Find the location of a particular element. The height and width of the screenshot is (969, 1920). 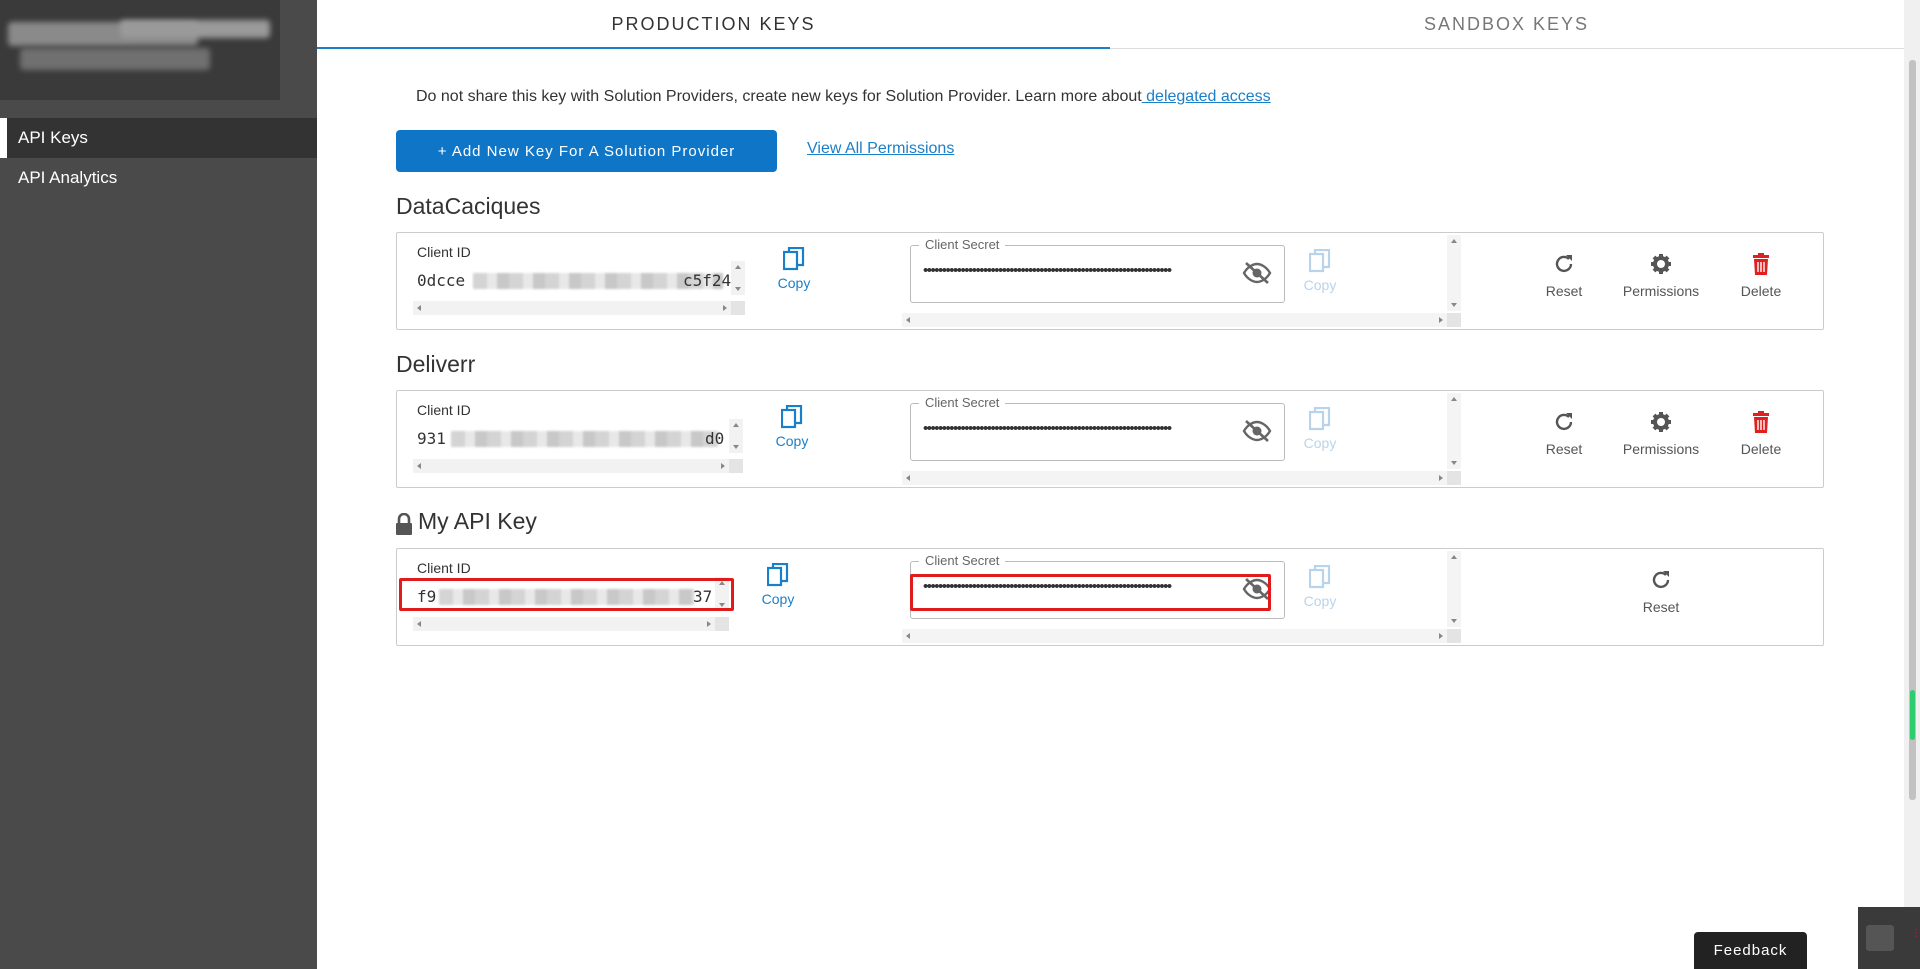

key-tabs: PRODUCTION KEYS SANDBOX KEYS is located at coordinates (1110, 24).